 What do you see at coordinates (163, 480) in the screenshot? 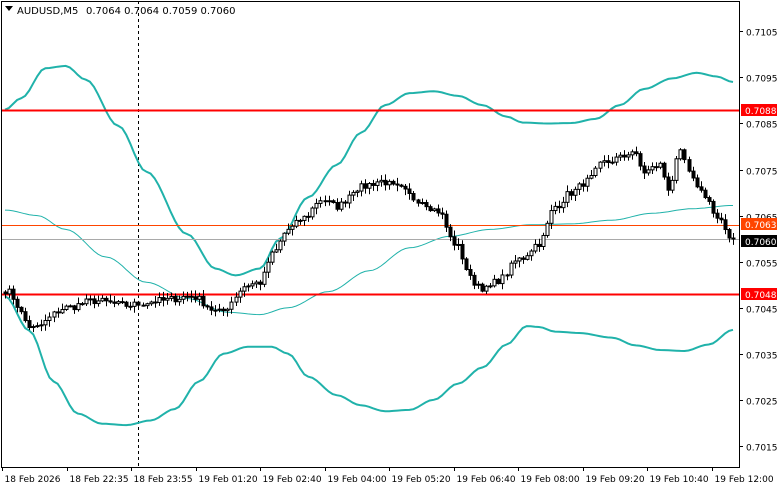
I see `x-tick-label: 18 Feb 23:55` at bounding box center [163, 480].